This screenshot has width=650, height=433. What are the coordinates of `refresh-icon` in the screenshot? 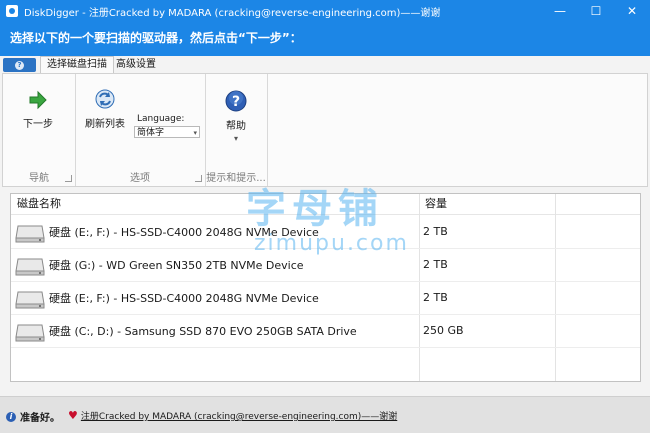 It's located at (105, 99).